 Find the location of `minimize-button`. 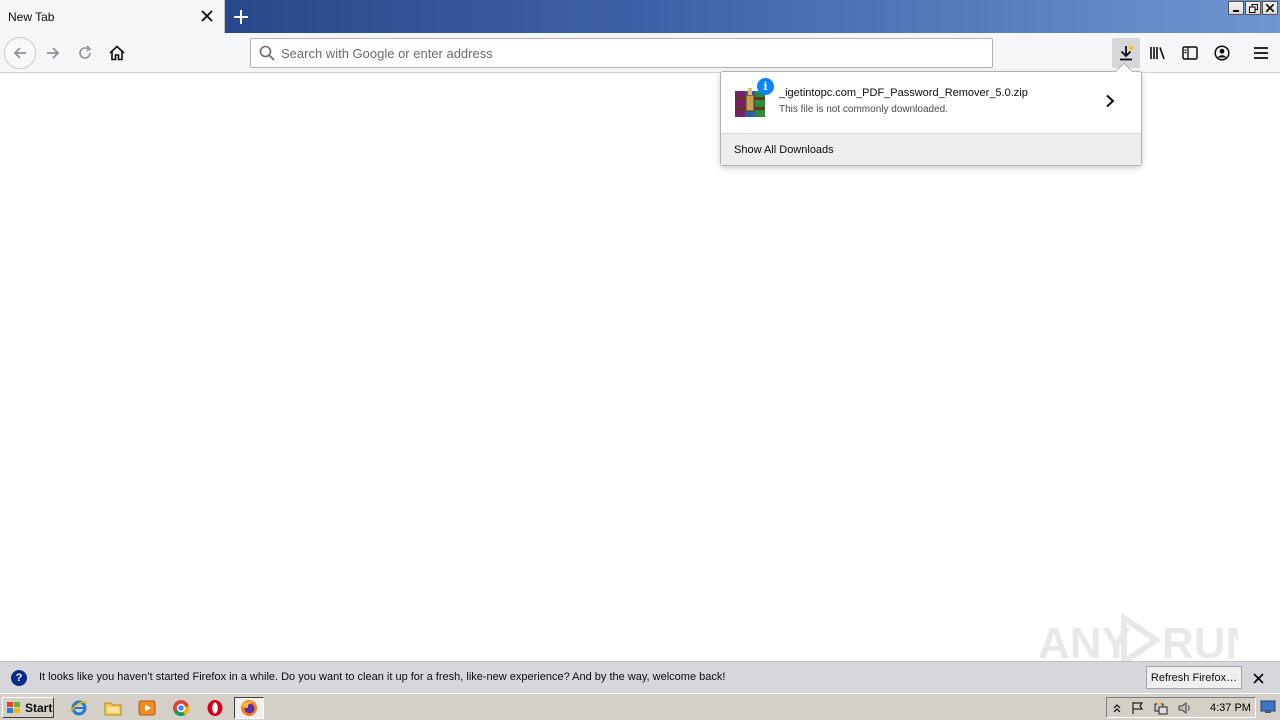

minimize-button is located at coordinates (1236, 8).